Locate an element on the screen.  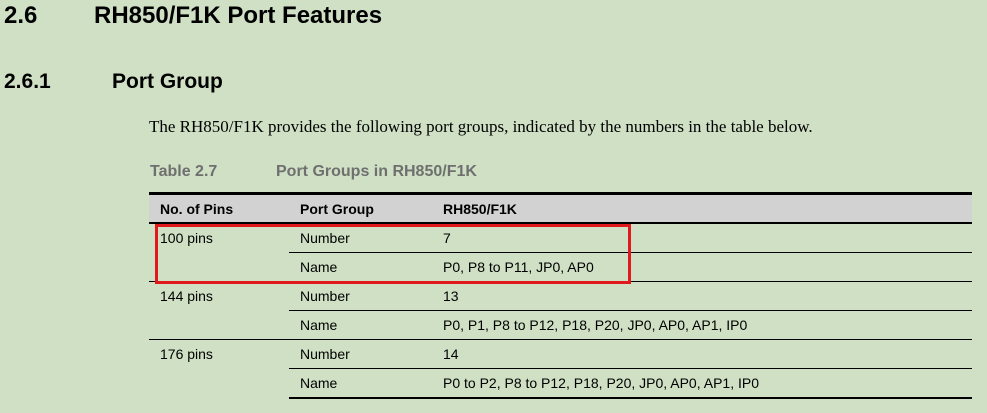
pin-count-cell: 144 pins is located at coordinates (219, 310).